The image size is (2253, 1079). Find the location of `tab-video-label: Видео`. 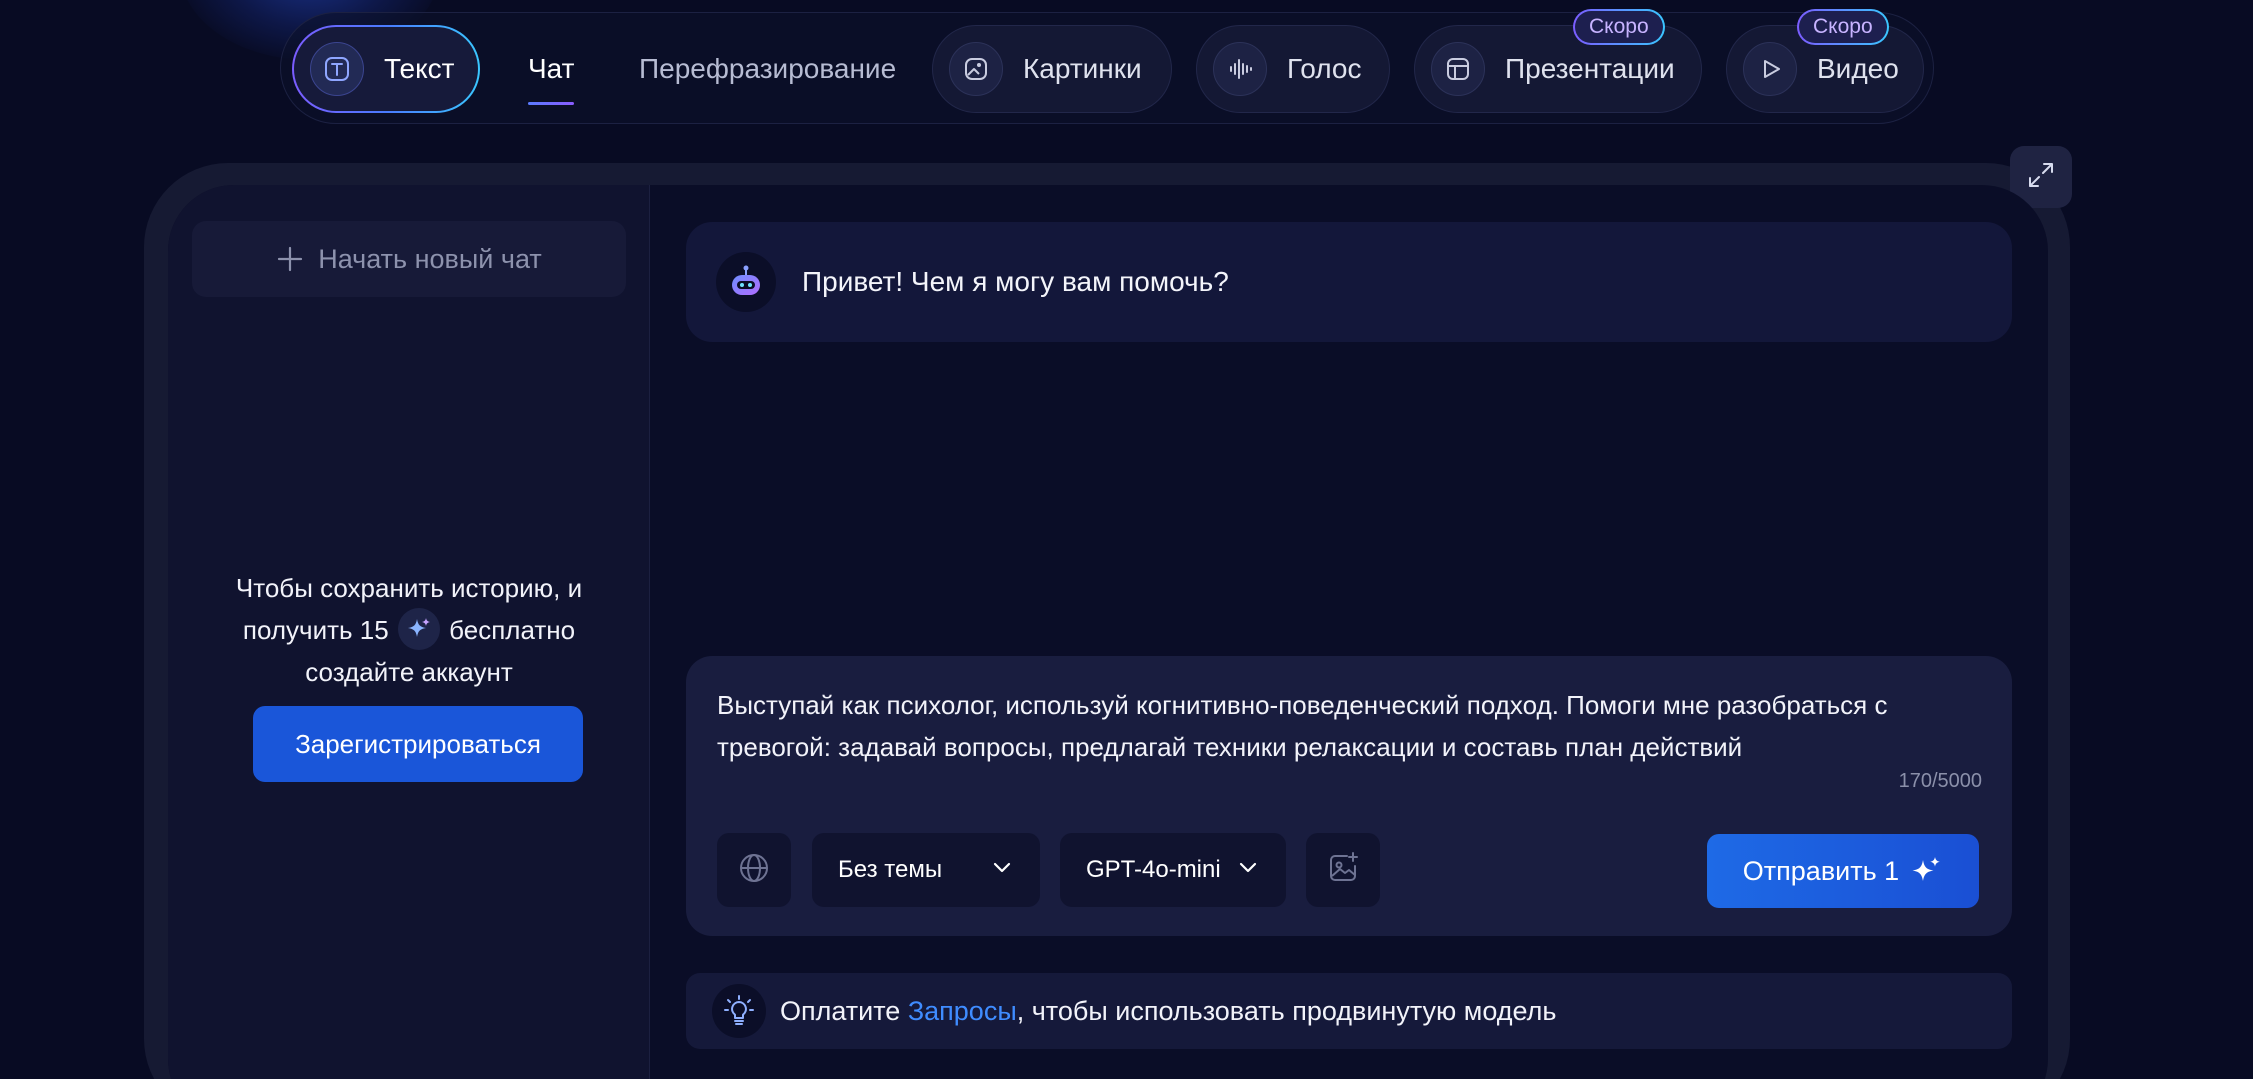

tab-video-label: Видео is located at coordinates (1858, 68).